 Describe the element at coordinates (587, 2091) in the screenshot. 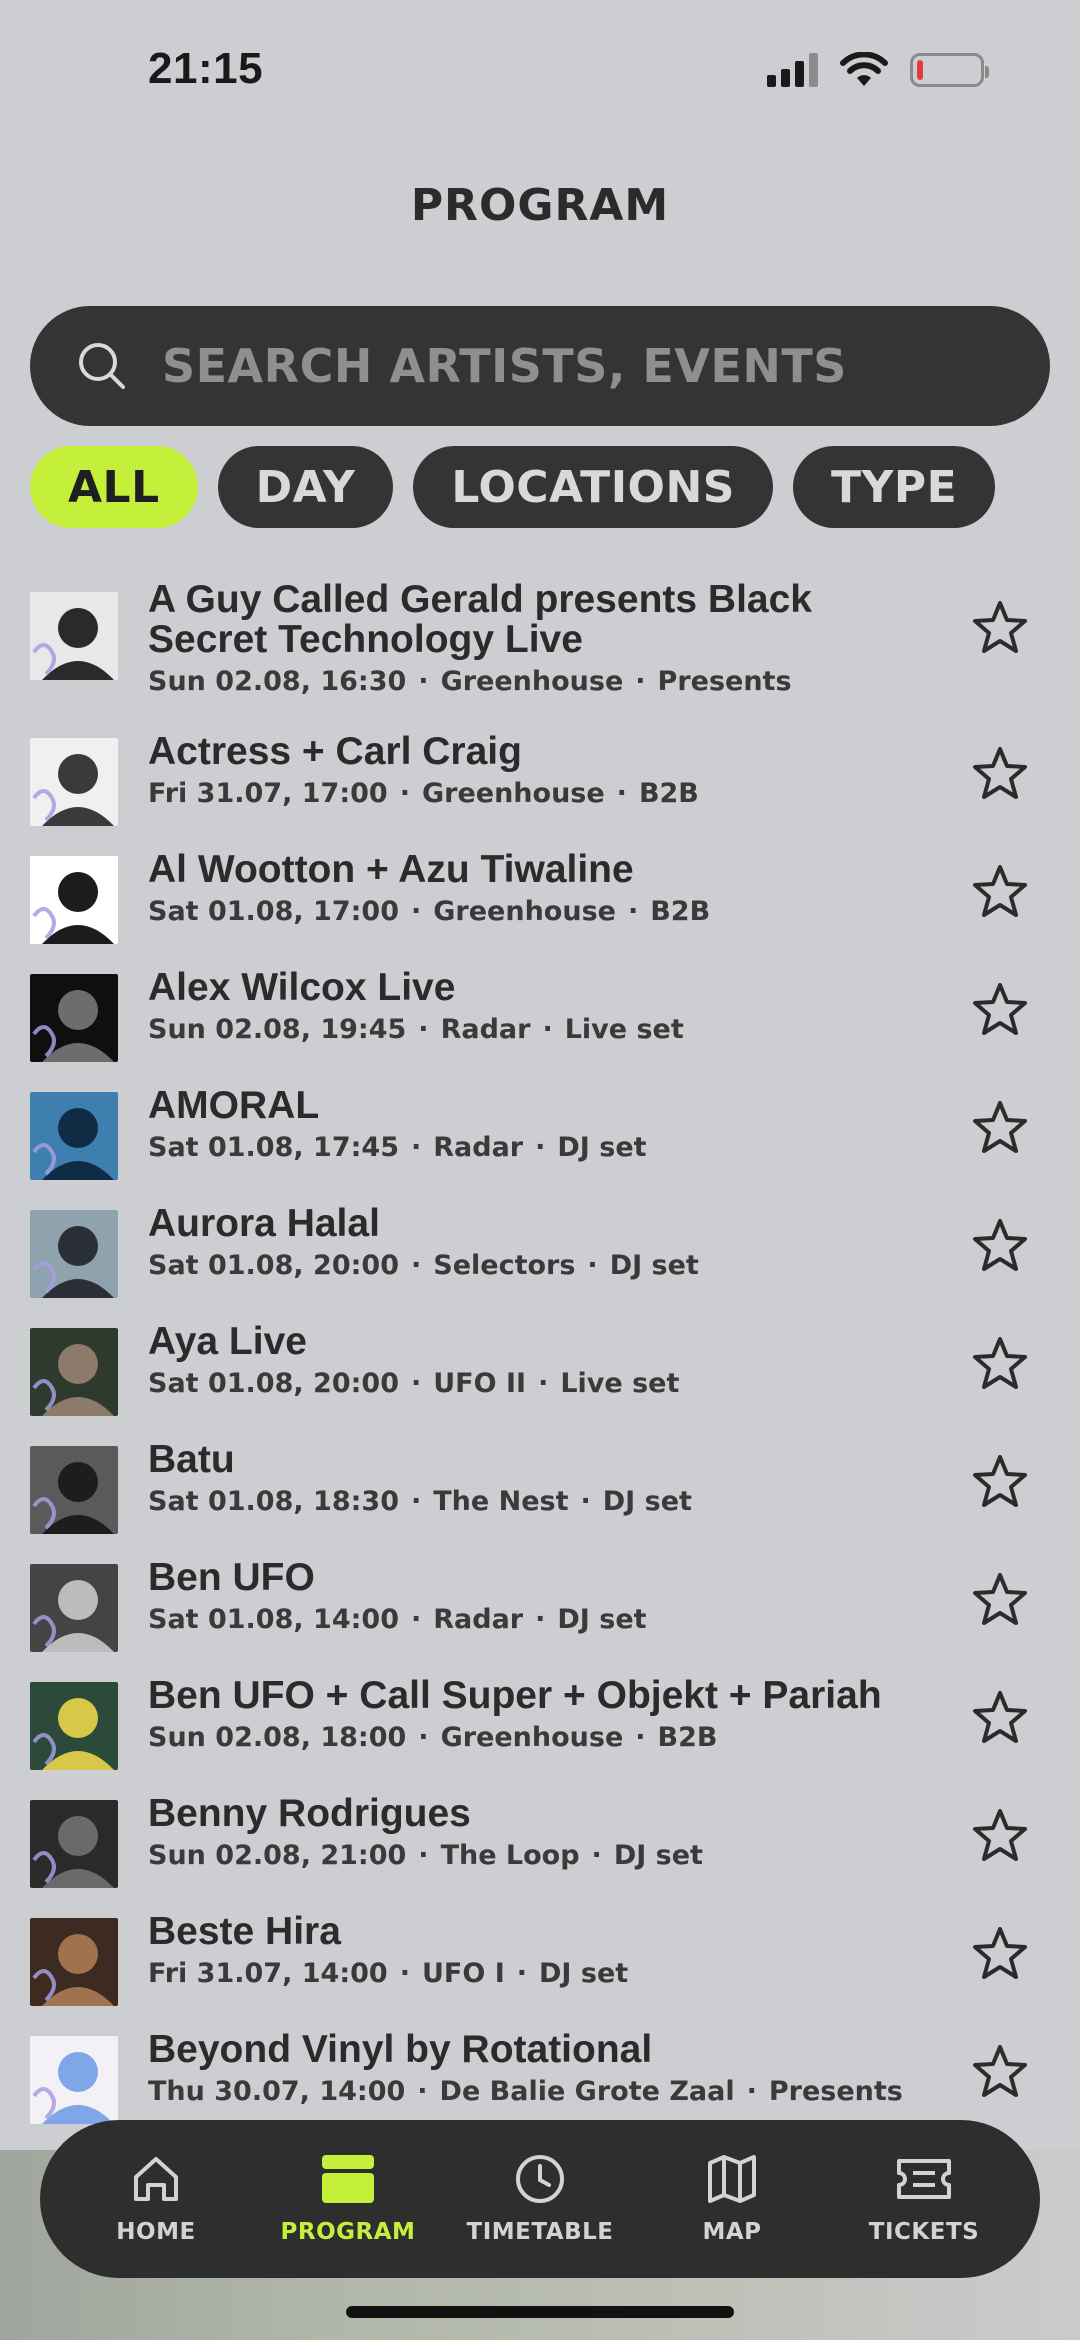

I see `event-location: De Balie Grote Zaal` at that location.